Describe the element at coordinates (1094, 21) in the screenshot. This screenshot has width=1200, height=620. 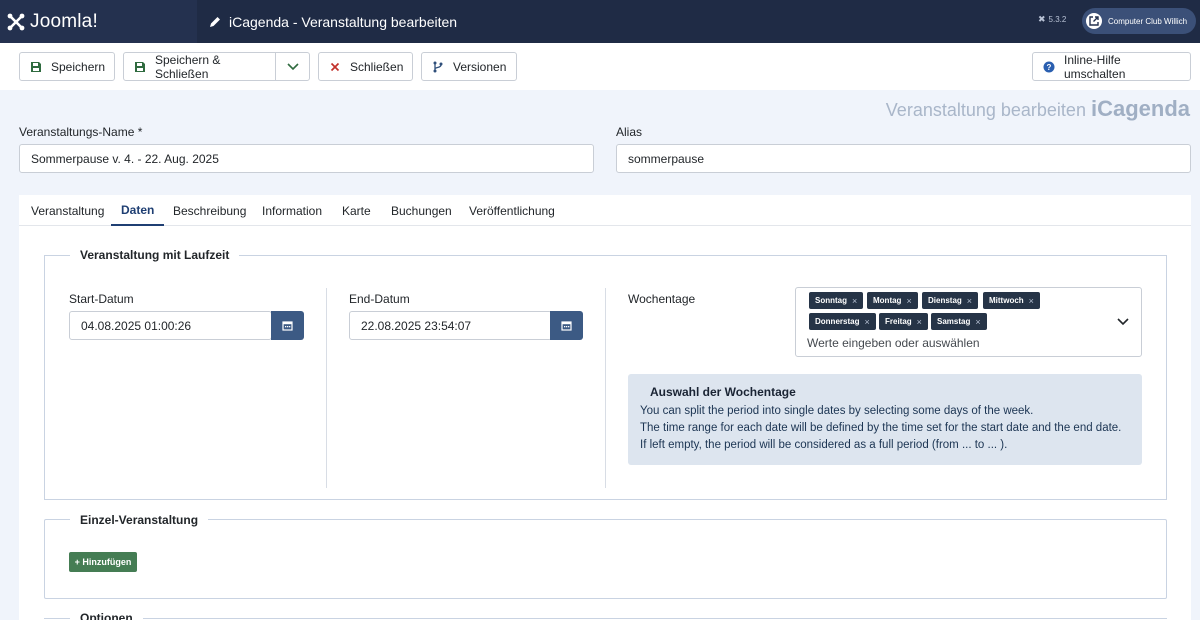
I see `external-link-icon` at that location.